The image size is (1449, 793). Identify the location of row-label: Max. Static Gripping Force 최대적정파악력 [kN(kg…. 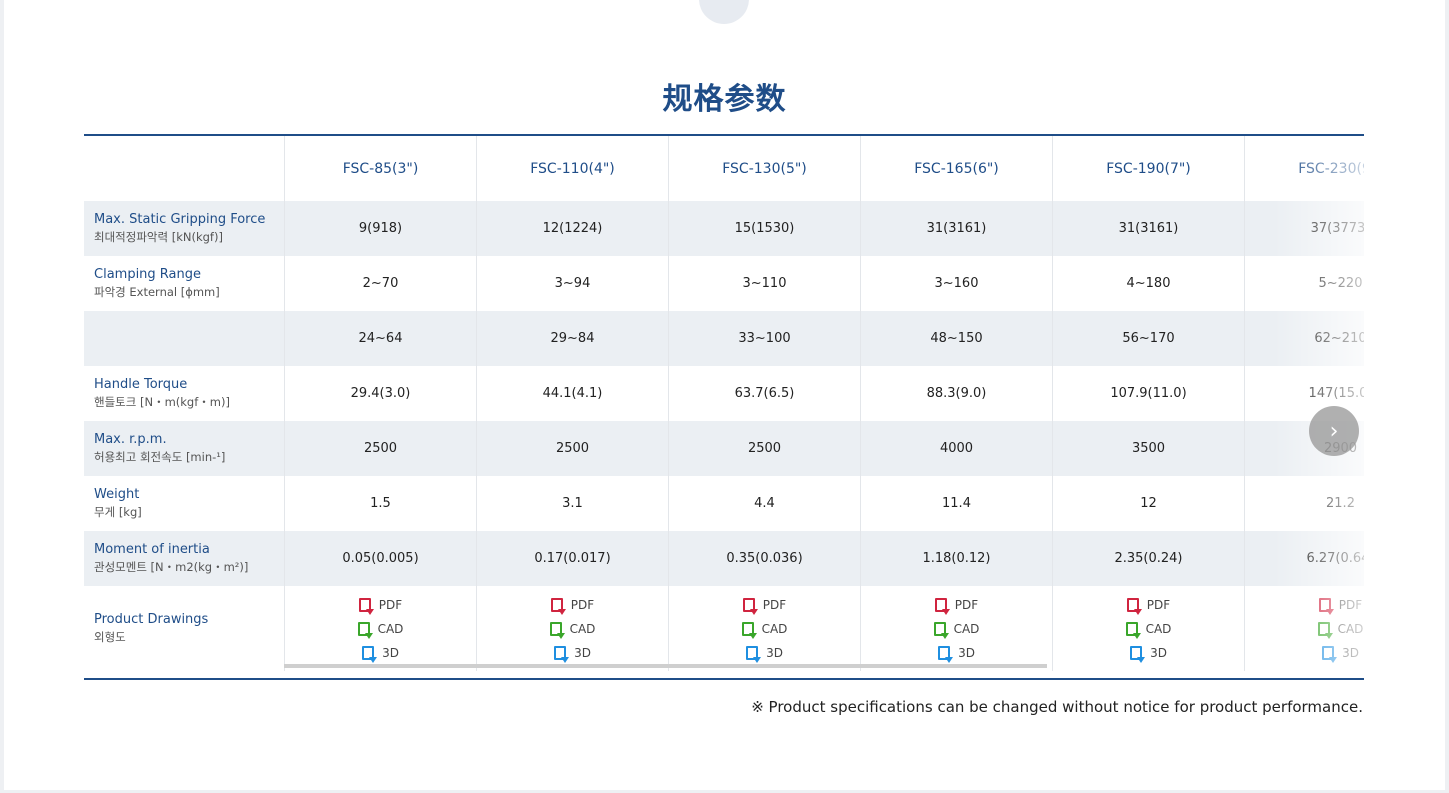
(184, 228).